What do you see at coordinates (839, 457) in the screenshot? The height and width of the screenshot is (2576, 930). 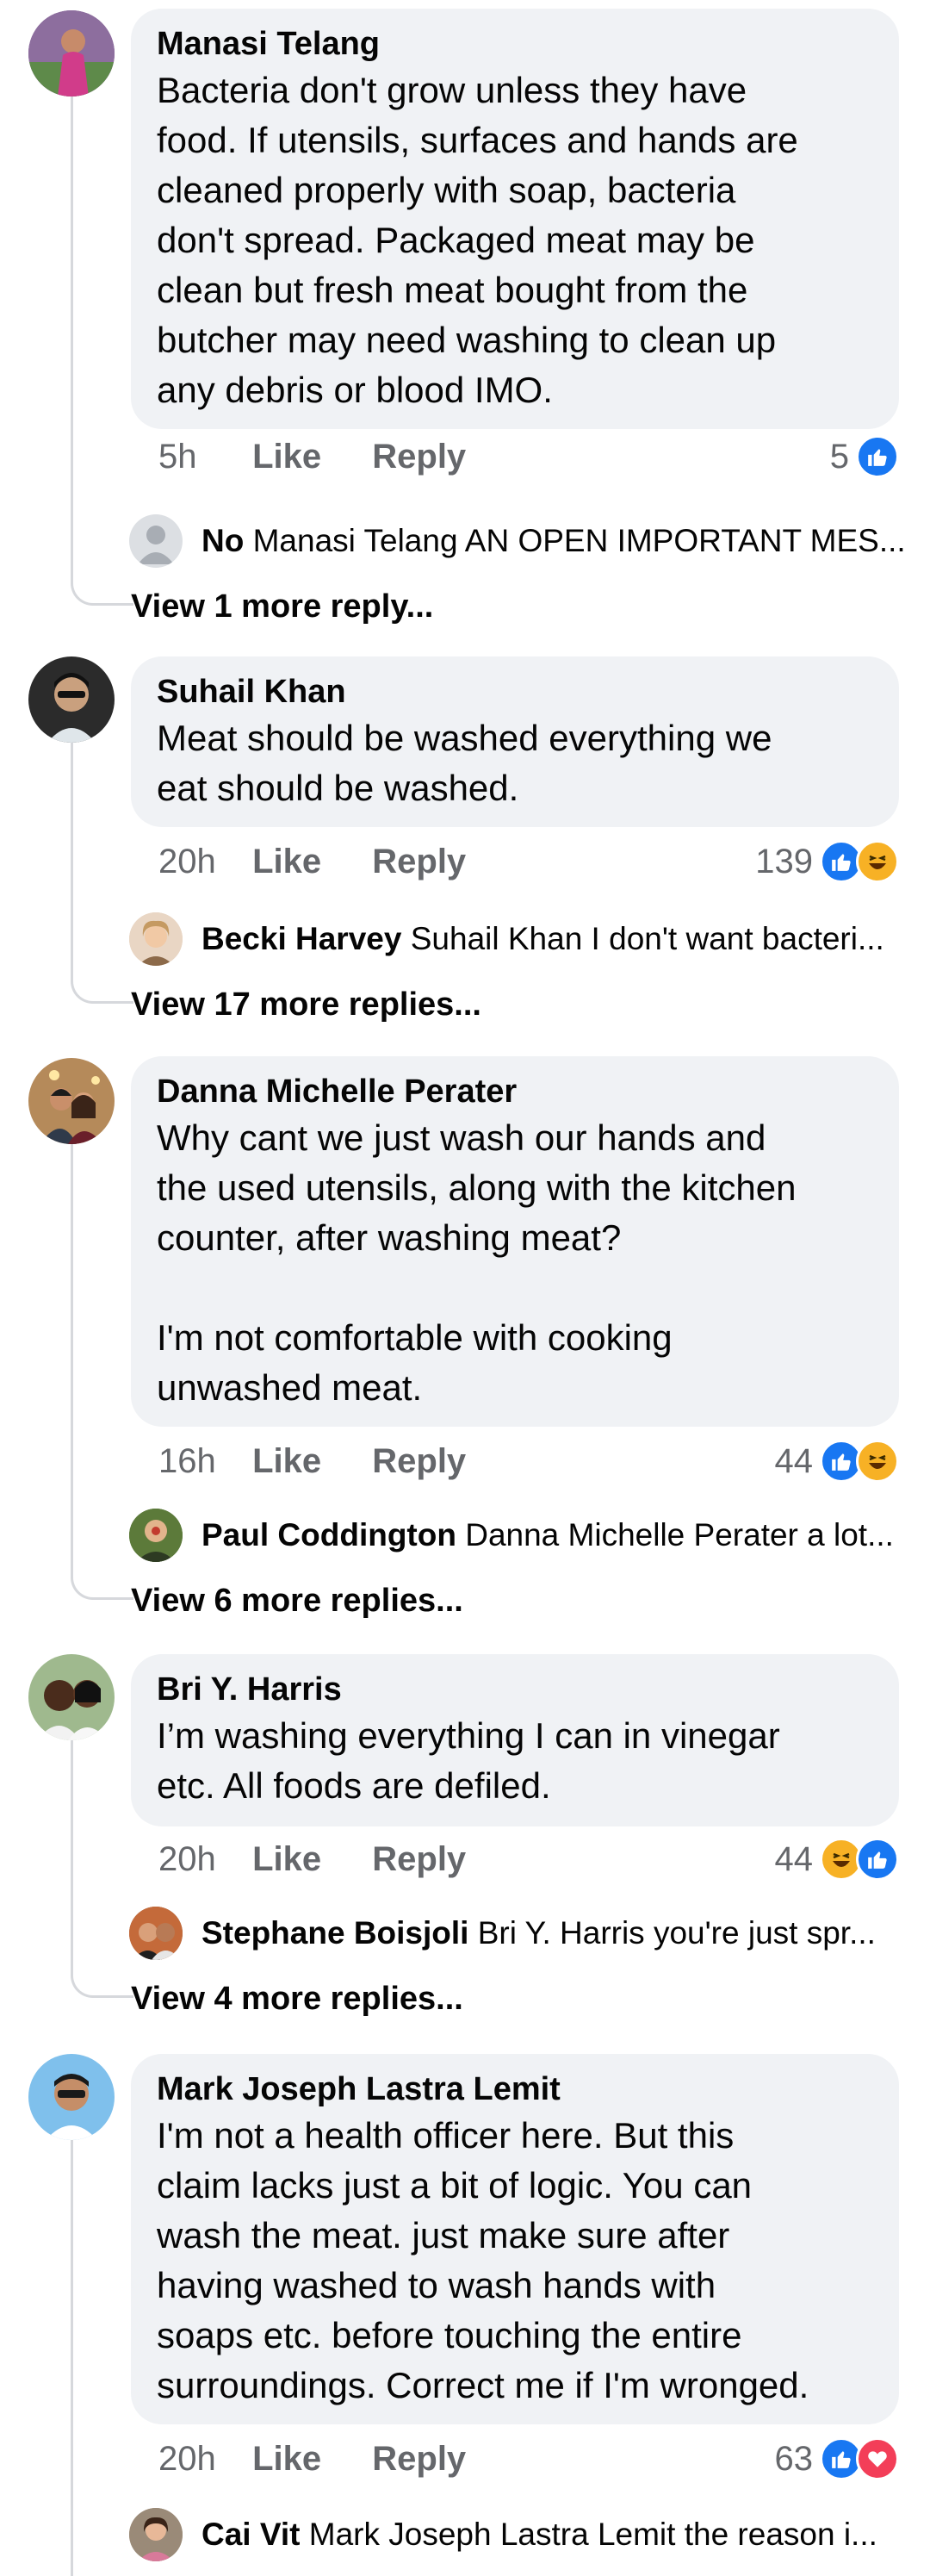 I see `reaction-count: 5` at bounding box center [839, 457].